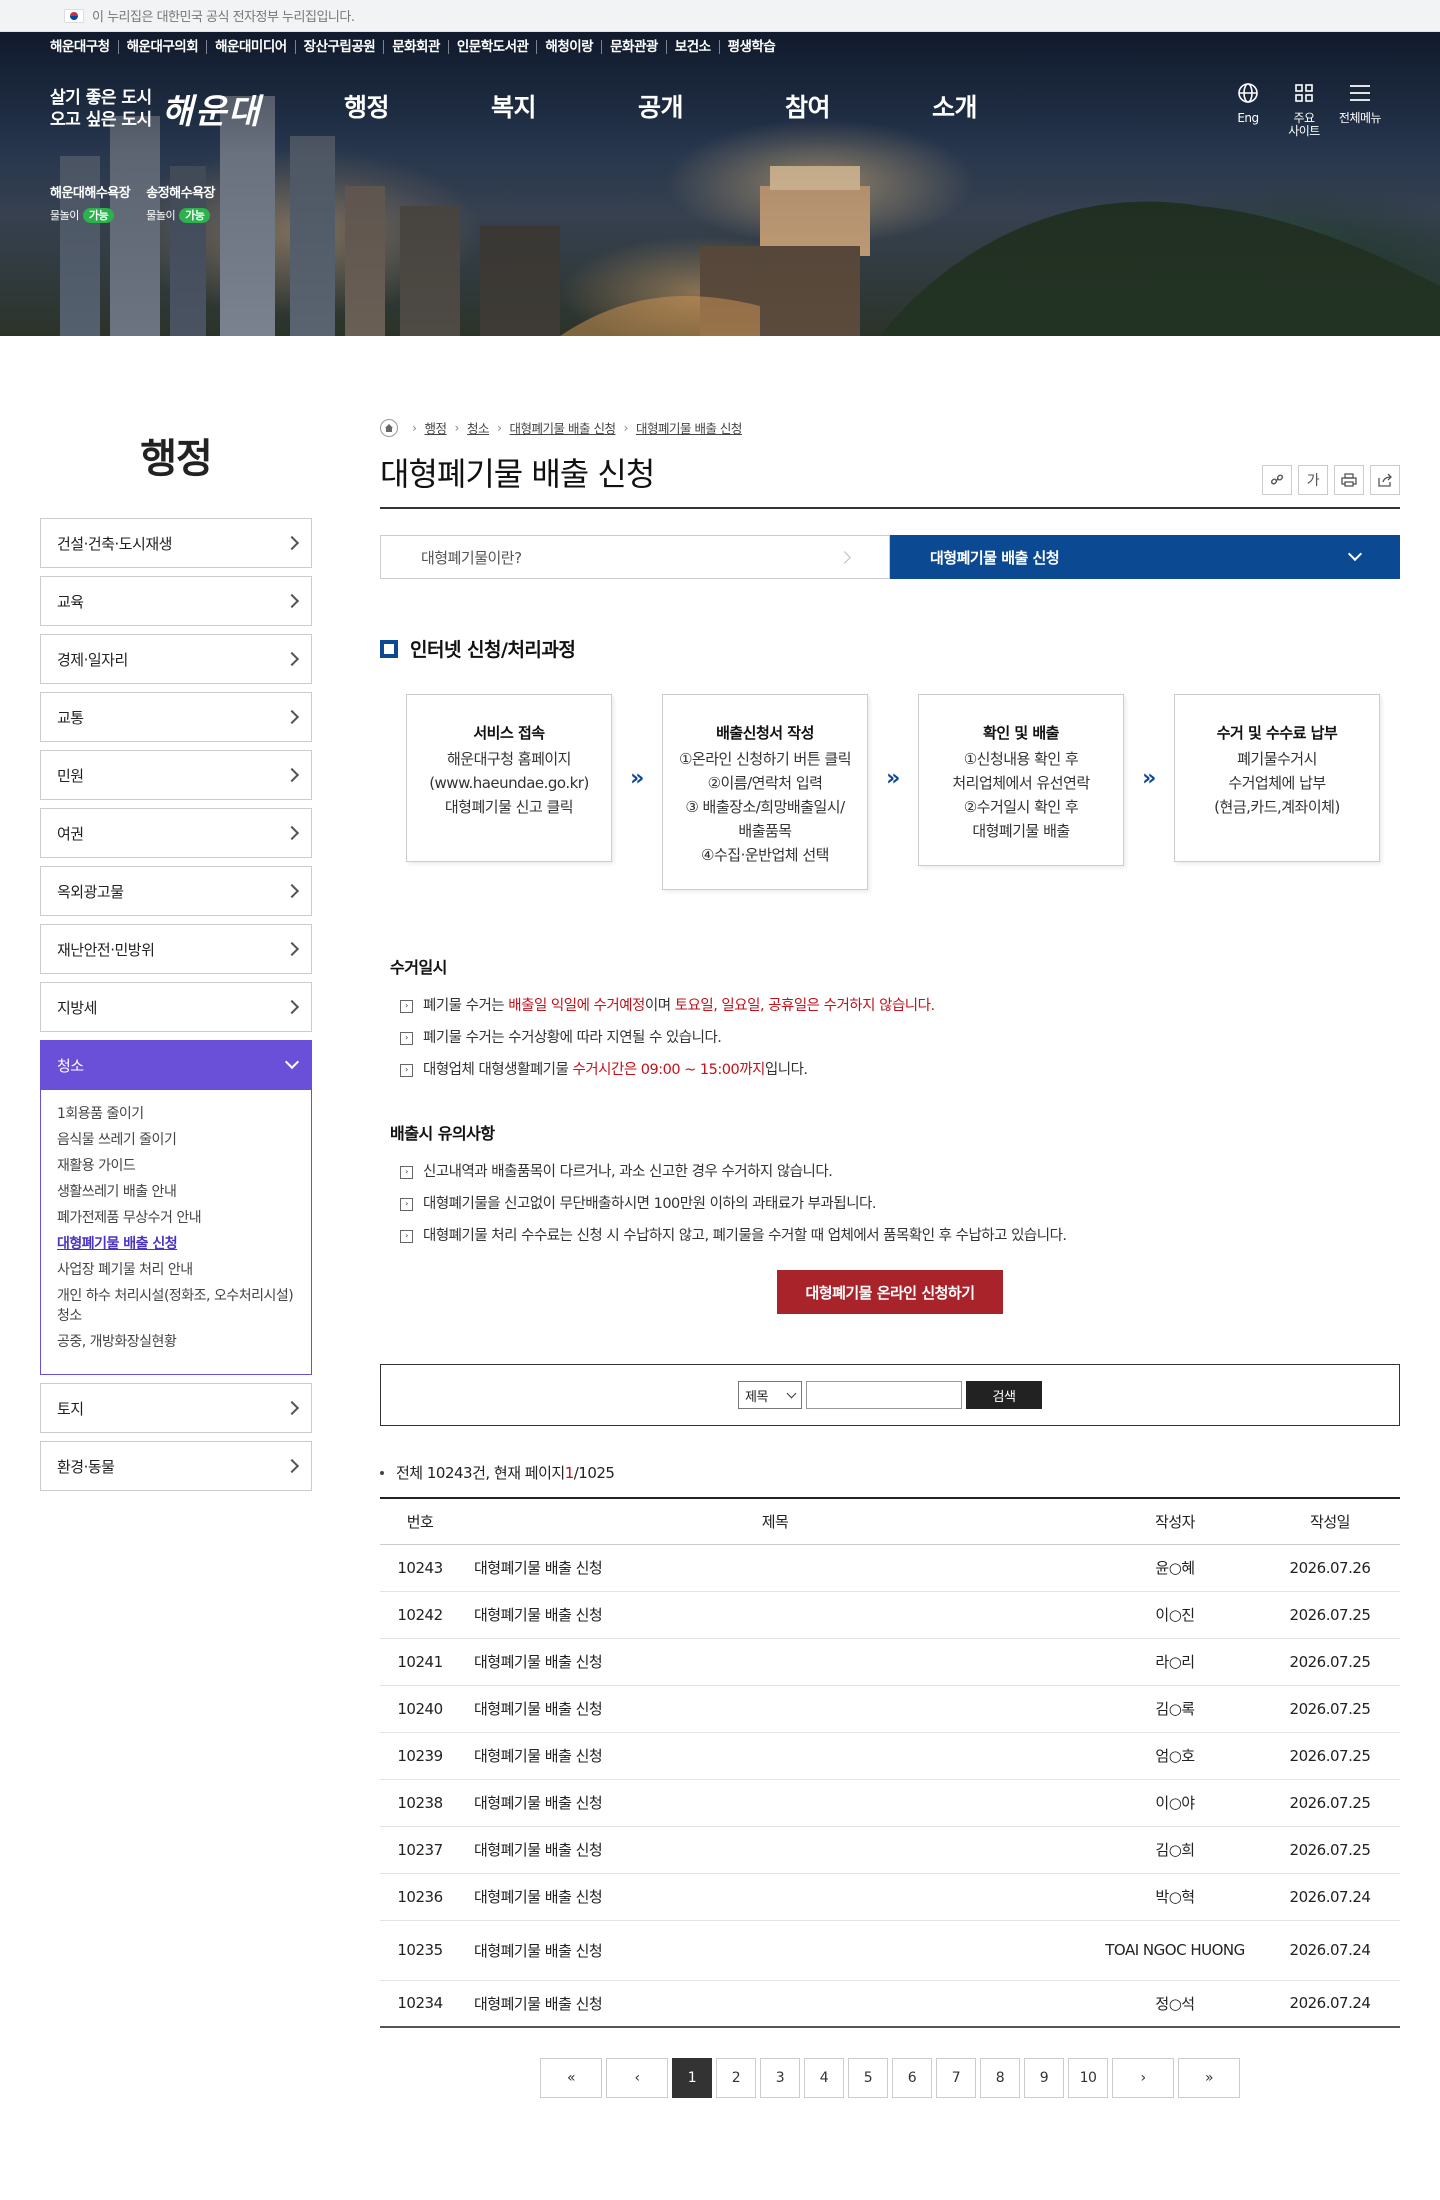  I want to click on table-row: 10234 대형폐기물 배출 신청 정○석 2026.07.24, so click(890, 2004).